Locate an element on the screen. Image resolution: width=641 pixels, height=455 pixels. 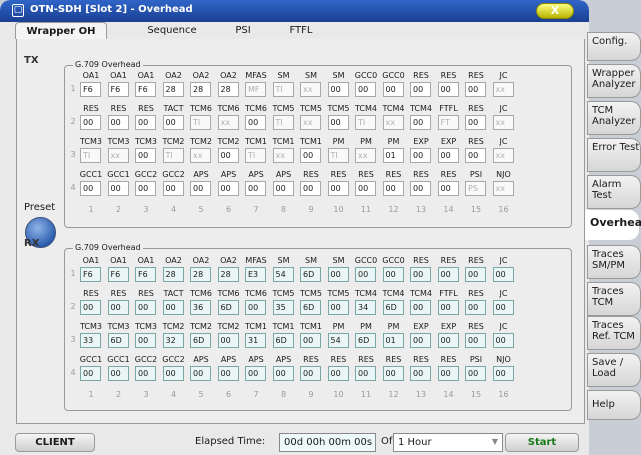
tx-byte-field: MF is located at coordinates (255, 89).